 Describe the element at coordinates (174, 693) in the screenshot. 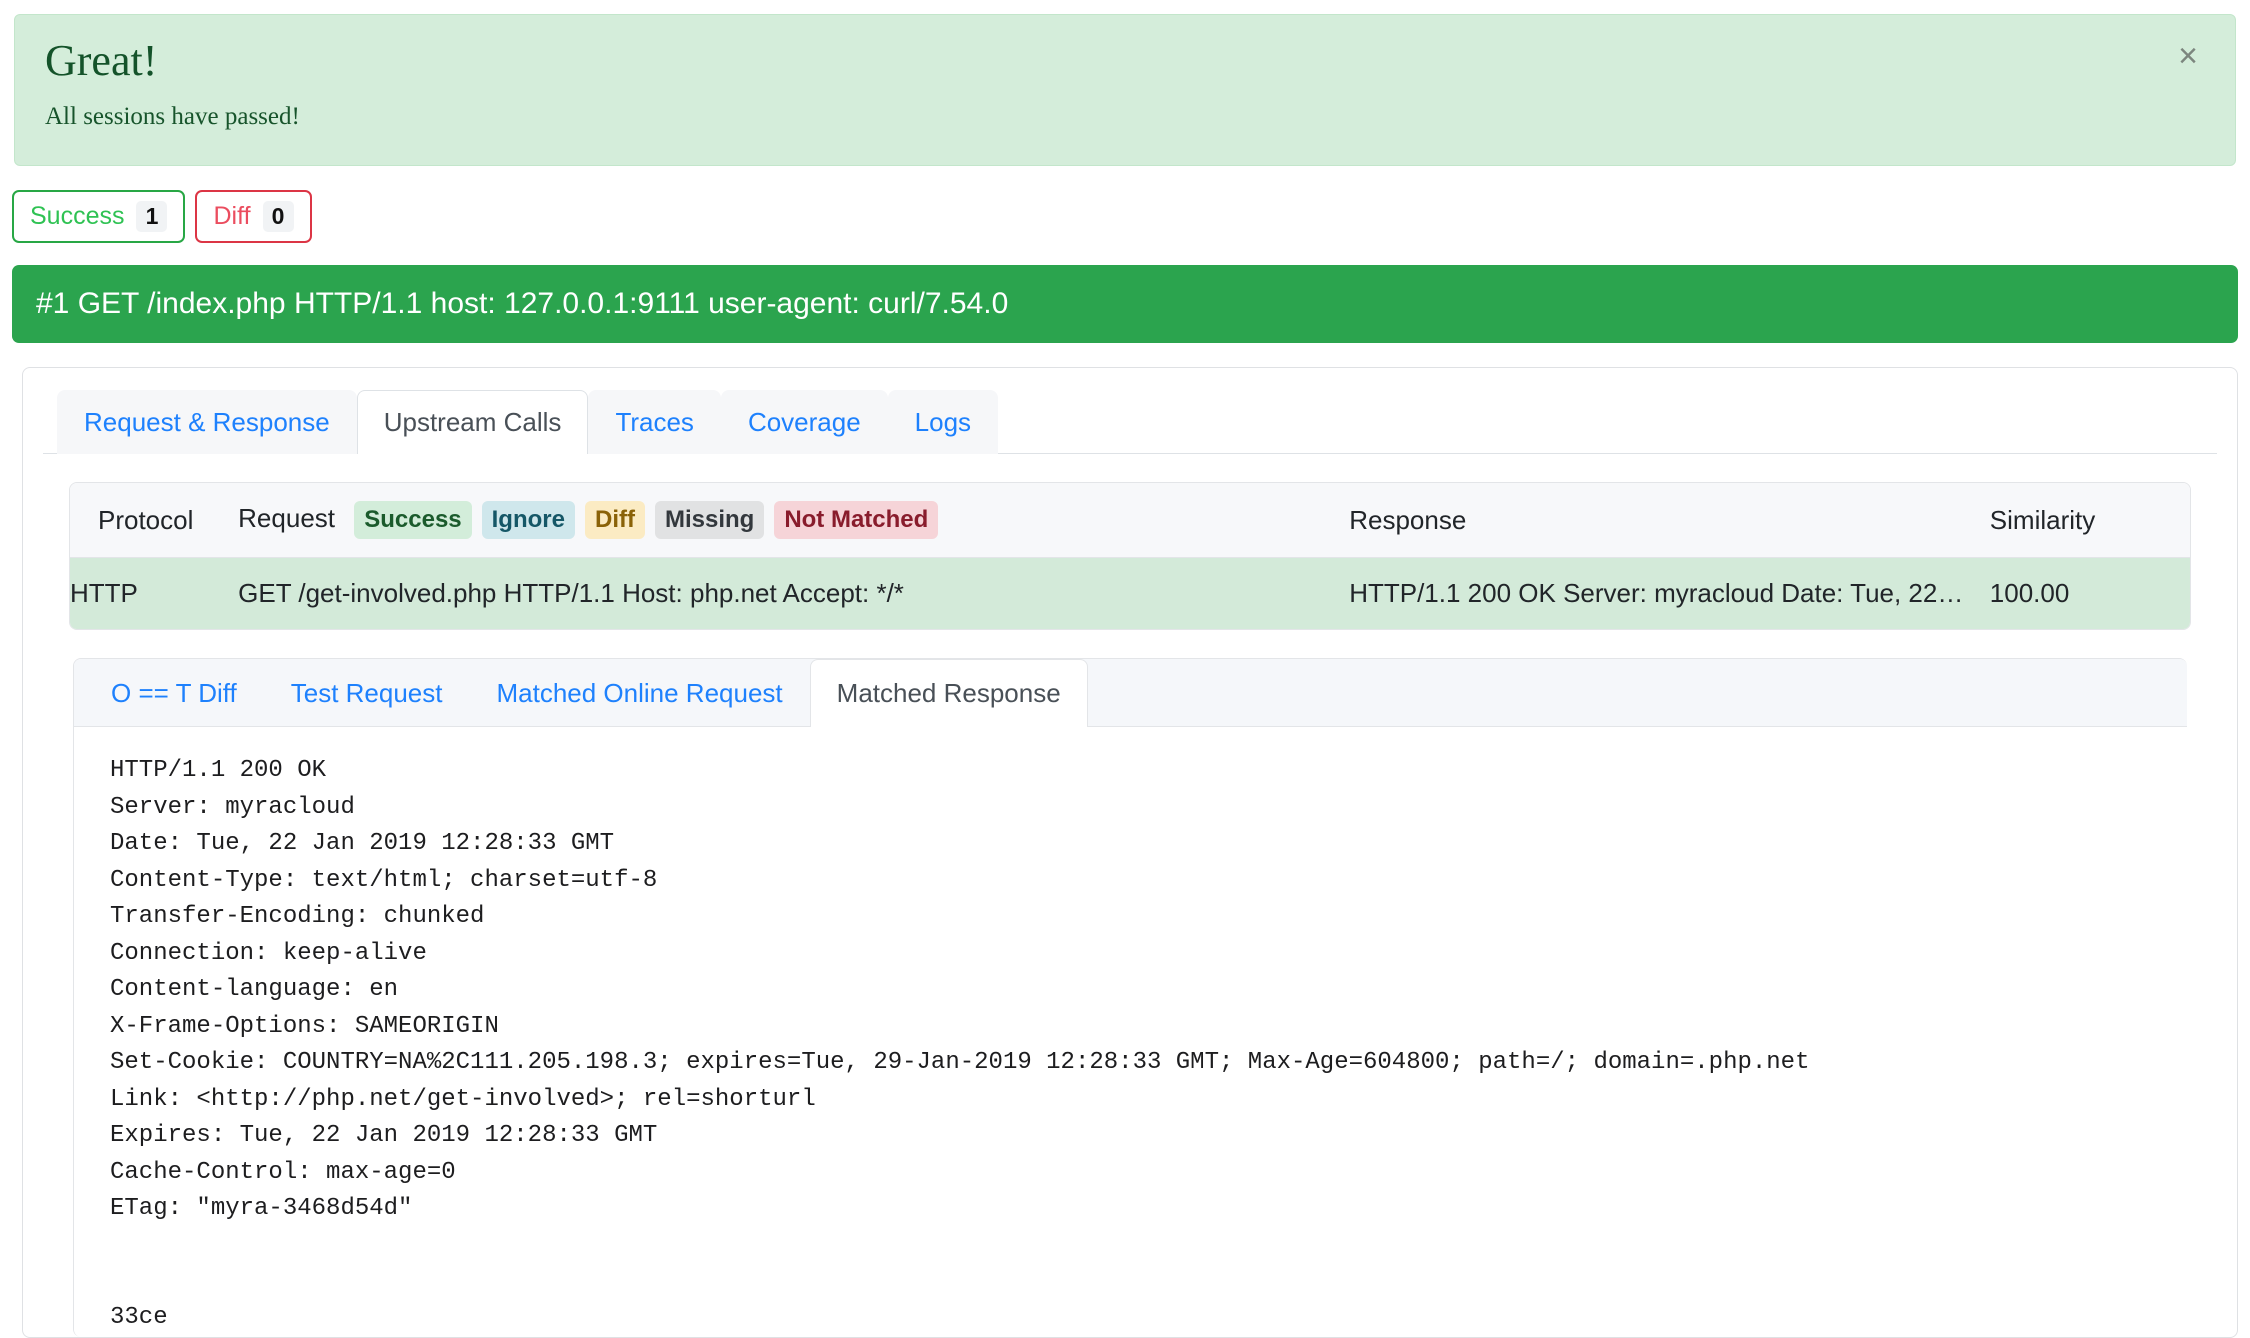

I see `subtab-ot-diff: O == T Diff` at that location.